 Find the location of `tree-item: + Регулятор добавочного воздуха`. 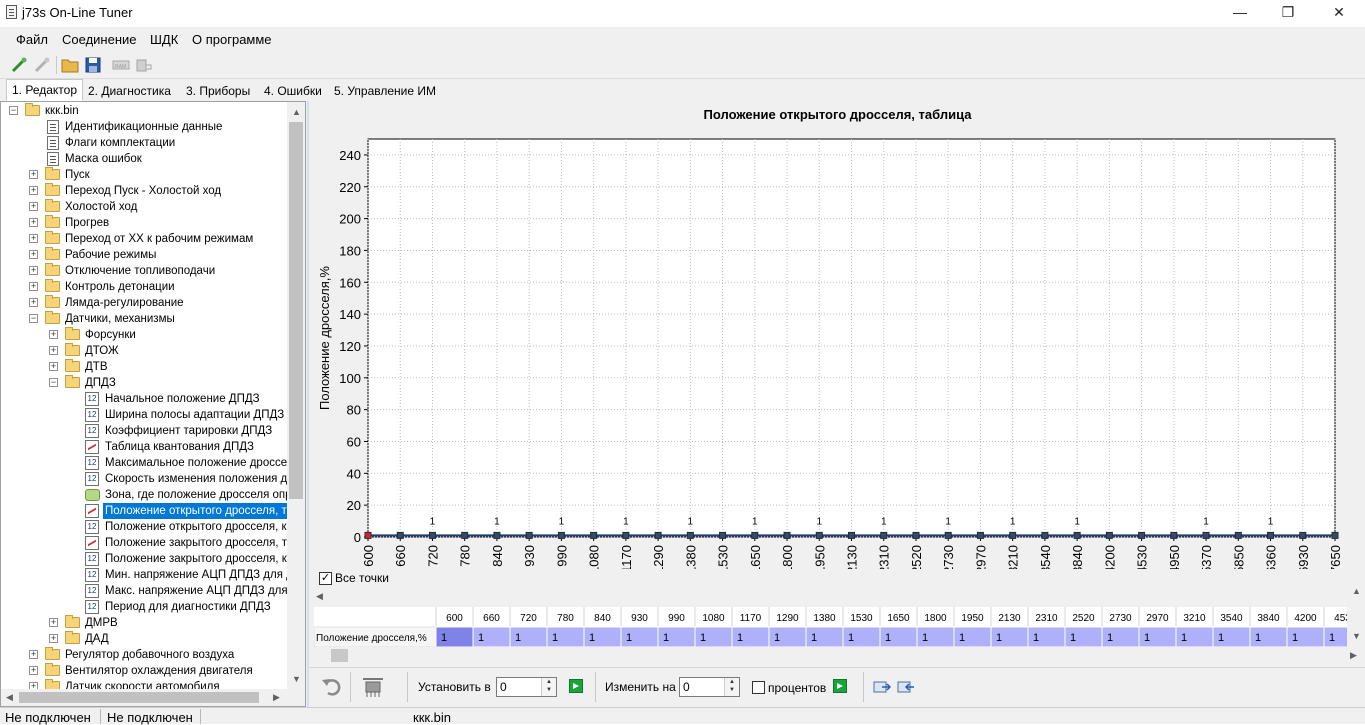

tree-item: + Регулятор добавочного воздуха is located at coordinates (144, 655).